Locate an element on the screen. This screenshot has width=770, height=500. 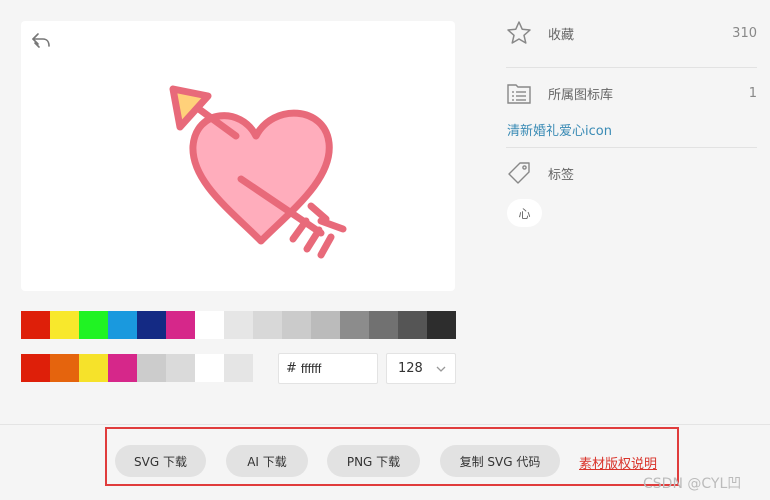
library-name-link: 清新婚礼爱心icon is located at coordinates (559, 129).